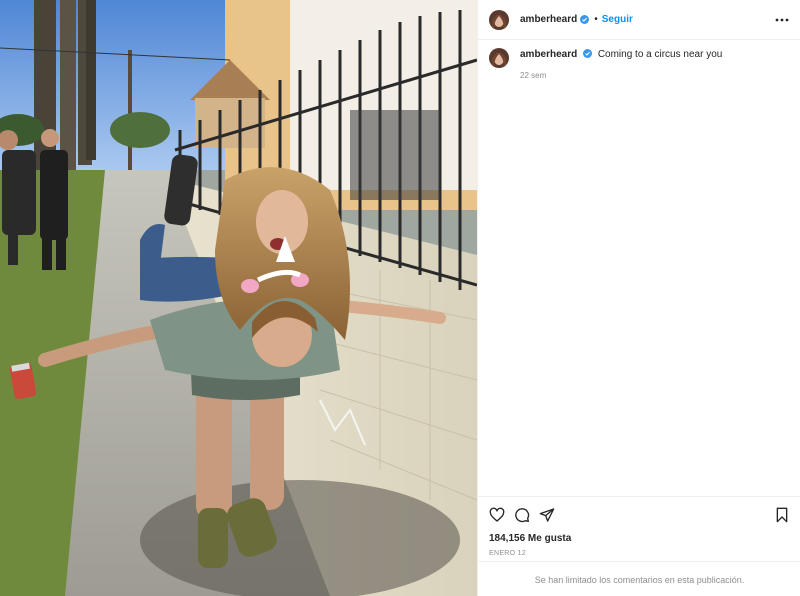 The image size is (800, 596). Describe the element at coordinates (548, 54) in the screenshot. I see `caption-username: amberheard` at that location.